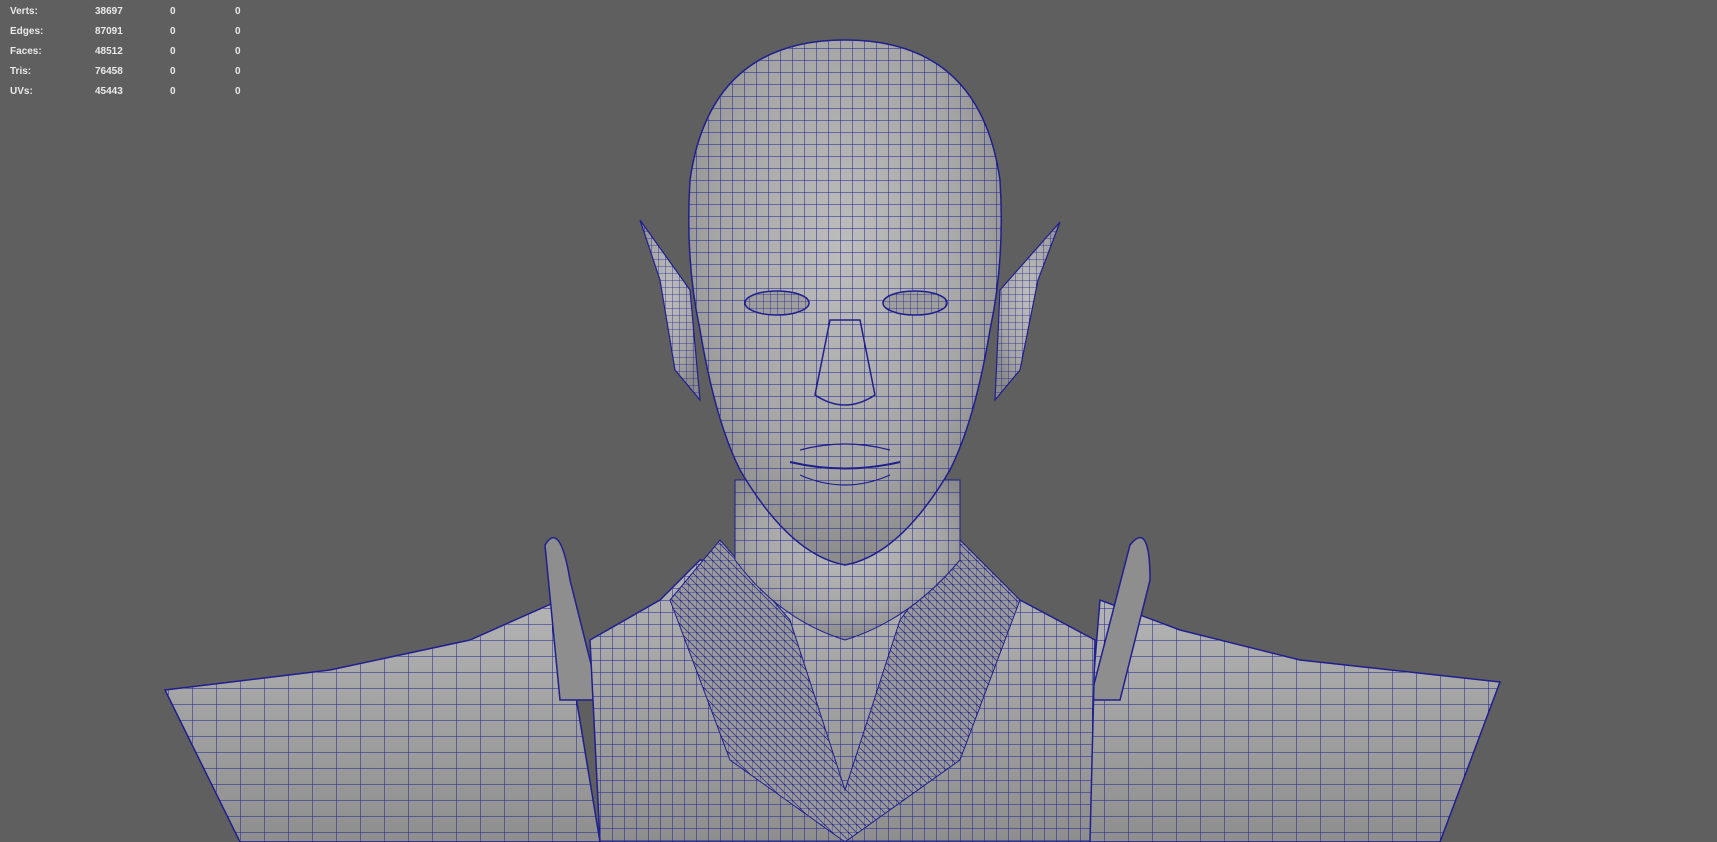  Describe the element at coordinates (21, 91) in the screenshot. I see `hud-label: UVs:` at that location.